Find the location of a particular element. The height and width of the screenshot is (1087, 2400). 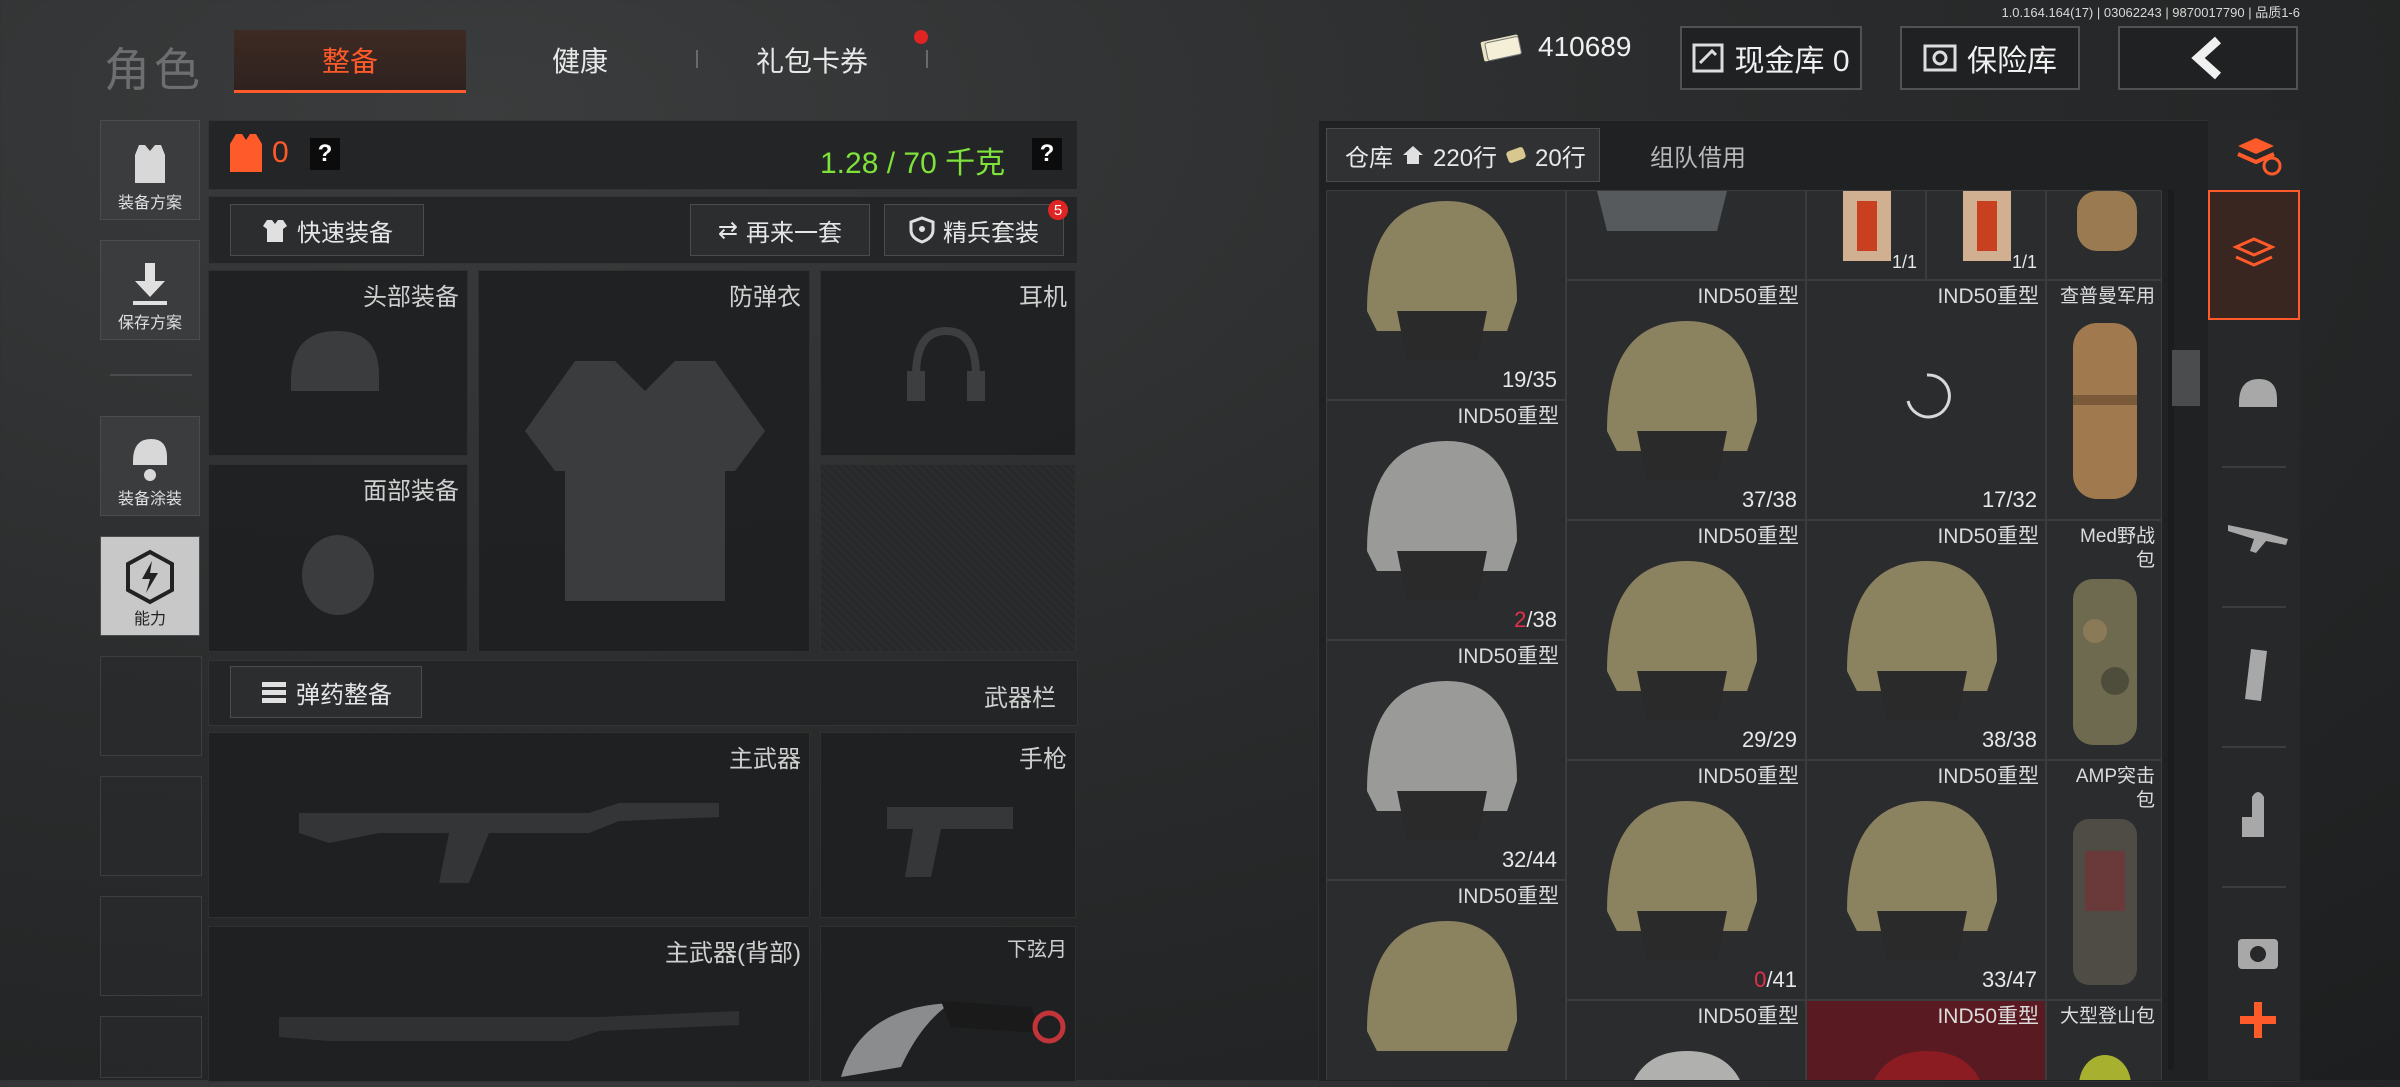

team-borrow-tab: 组队借用 is located at coordinates (1698, 155).